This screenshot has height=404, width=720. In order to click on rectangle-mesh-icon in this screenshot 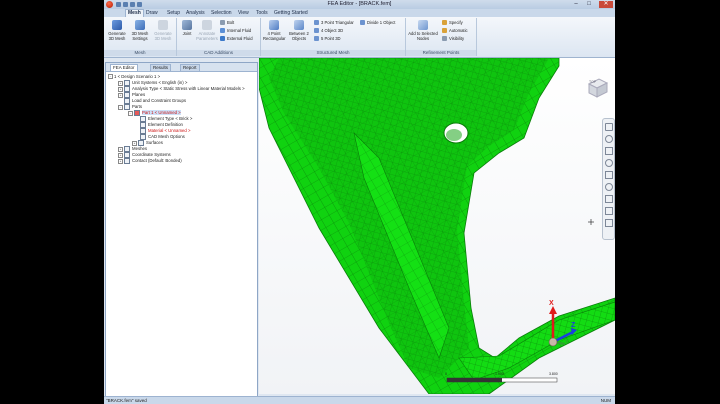, I will do `click(274, 25)`.